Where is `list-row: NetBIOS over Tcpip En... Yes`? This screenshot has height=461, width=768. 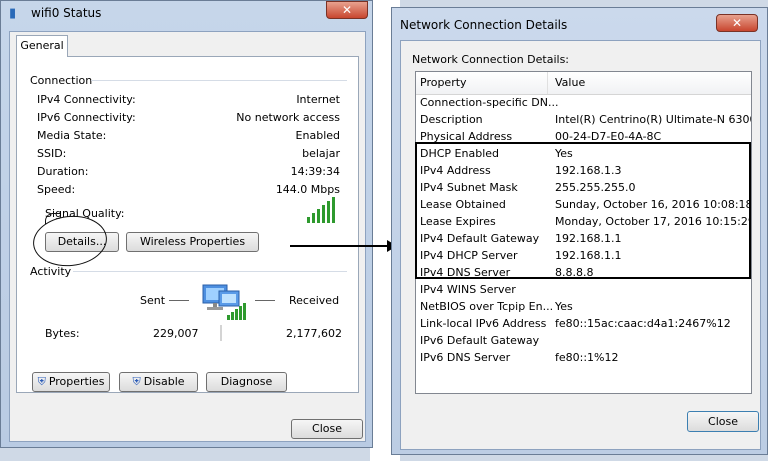
list-row: NetBIOS over Tcpip En... Yes is located at coordinates (583, 306).